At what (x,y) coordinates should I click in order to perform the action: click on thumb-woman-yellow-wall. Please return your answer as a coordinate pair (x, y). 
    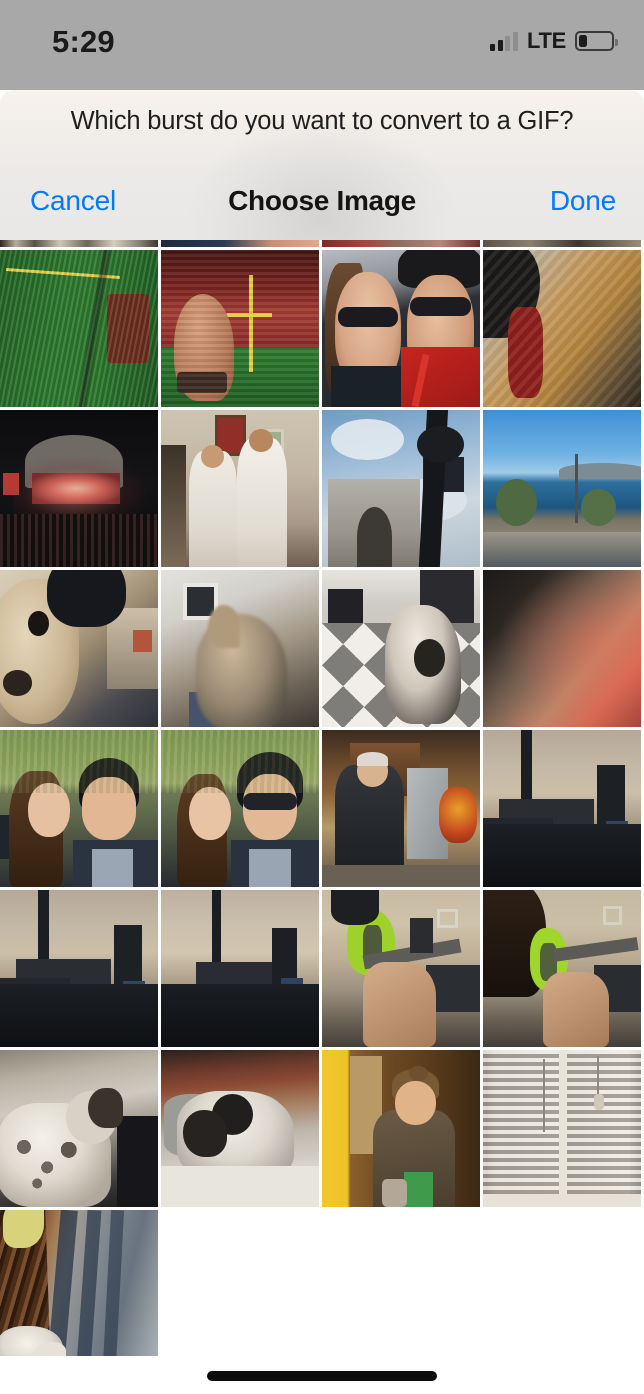
    Looking at the image, I should click on (401, 1128).